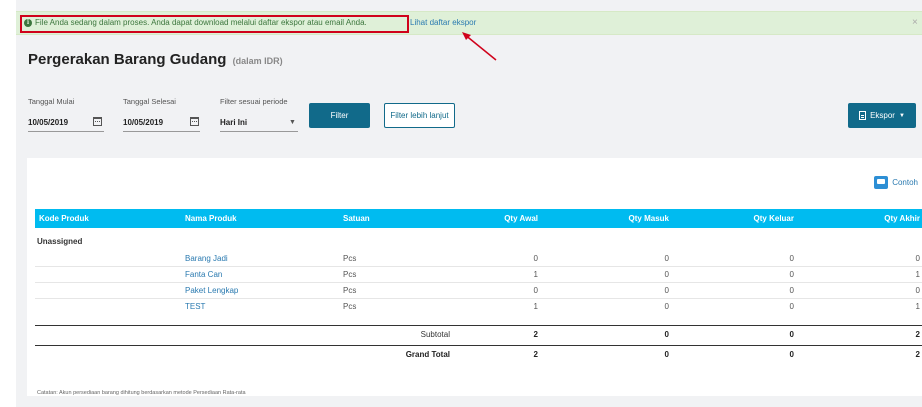 Image resolution: width=922 pixels, height=407 pixels. Describe the element at coordinates (435, 334) in the screenshot. I see `subtotal-label: Subtotal` at that location.